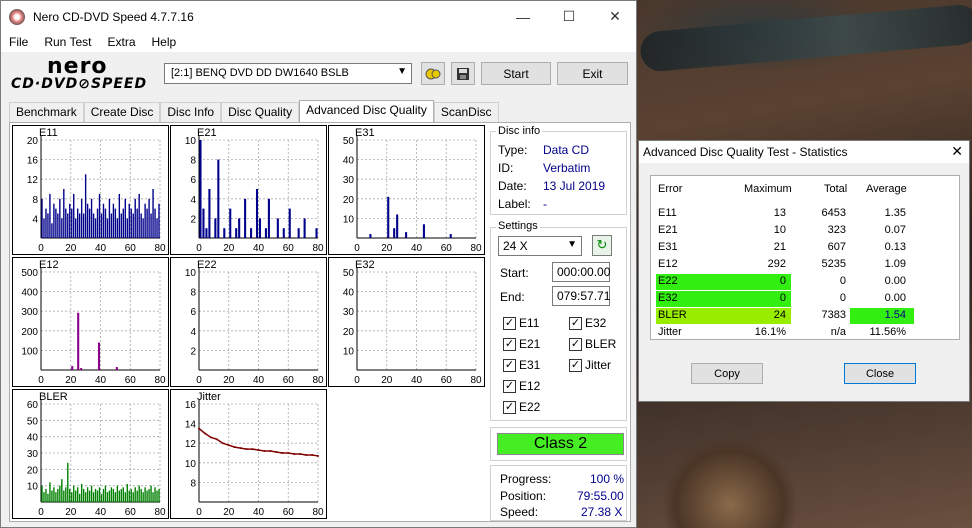 This screenshot has height=528, width=972. Describe the element at coordinates (592, 73) in the screenshot. I see `exit-button: Exit` at that location.